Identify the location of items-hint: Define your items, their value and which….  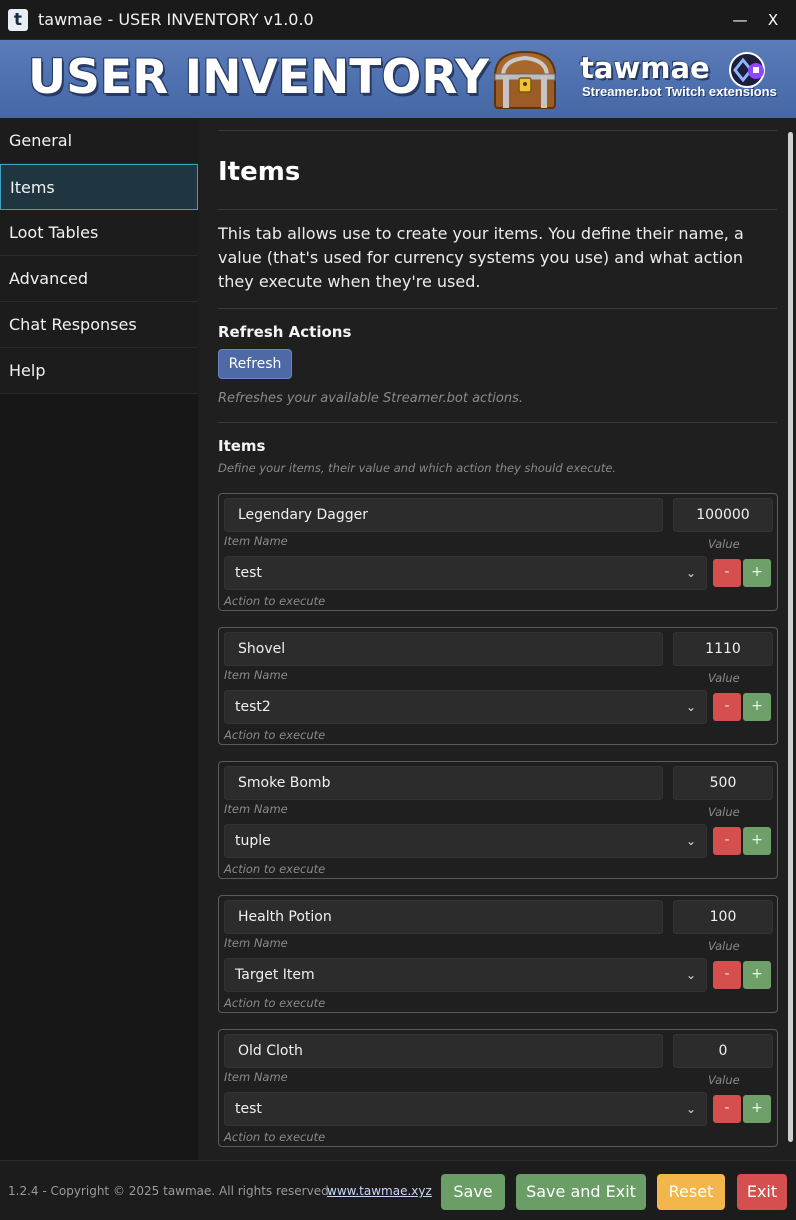
(417, 468).